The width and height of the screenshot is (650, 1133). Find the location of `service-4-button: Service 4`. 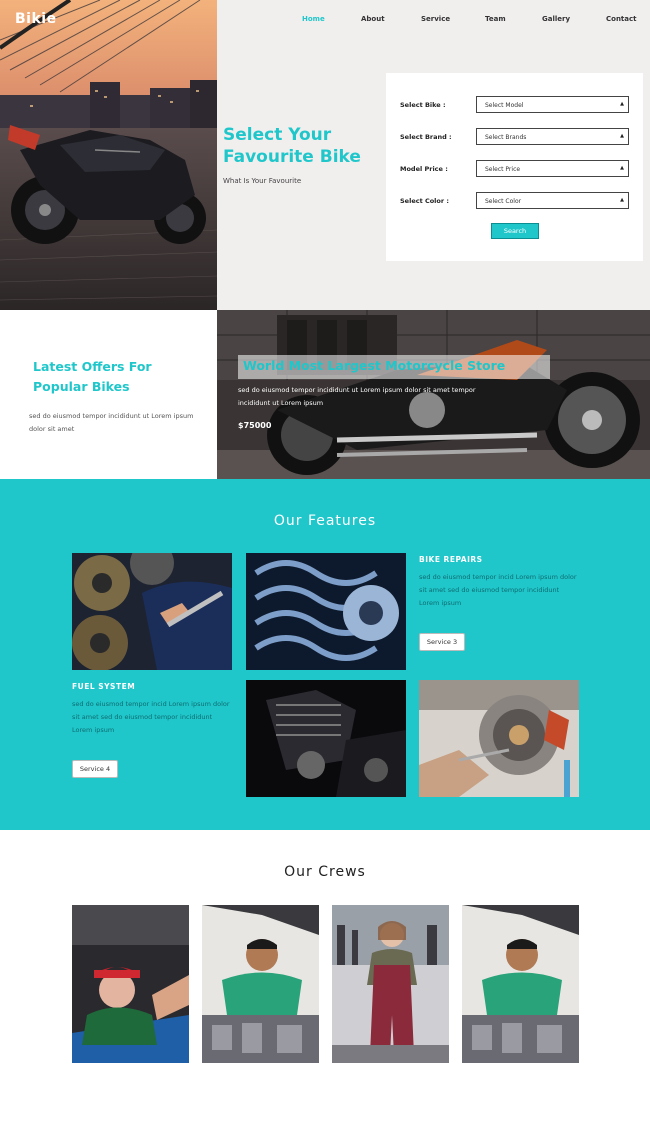

service-4-button: Service 4 is located at coordinates (95, 769).